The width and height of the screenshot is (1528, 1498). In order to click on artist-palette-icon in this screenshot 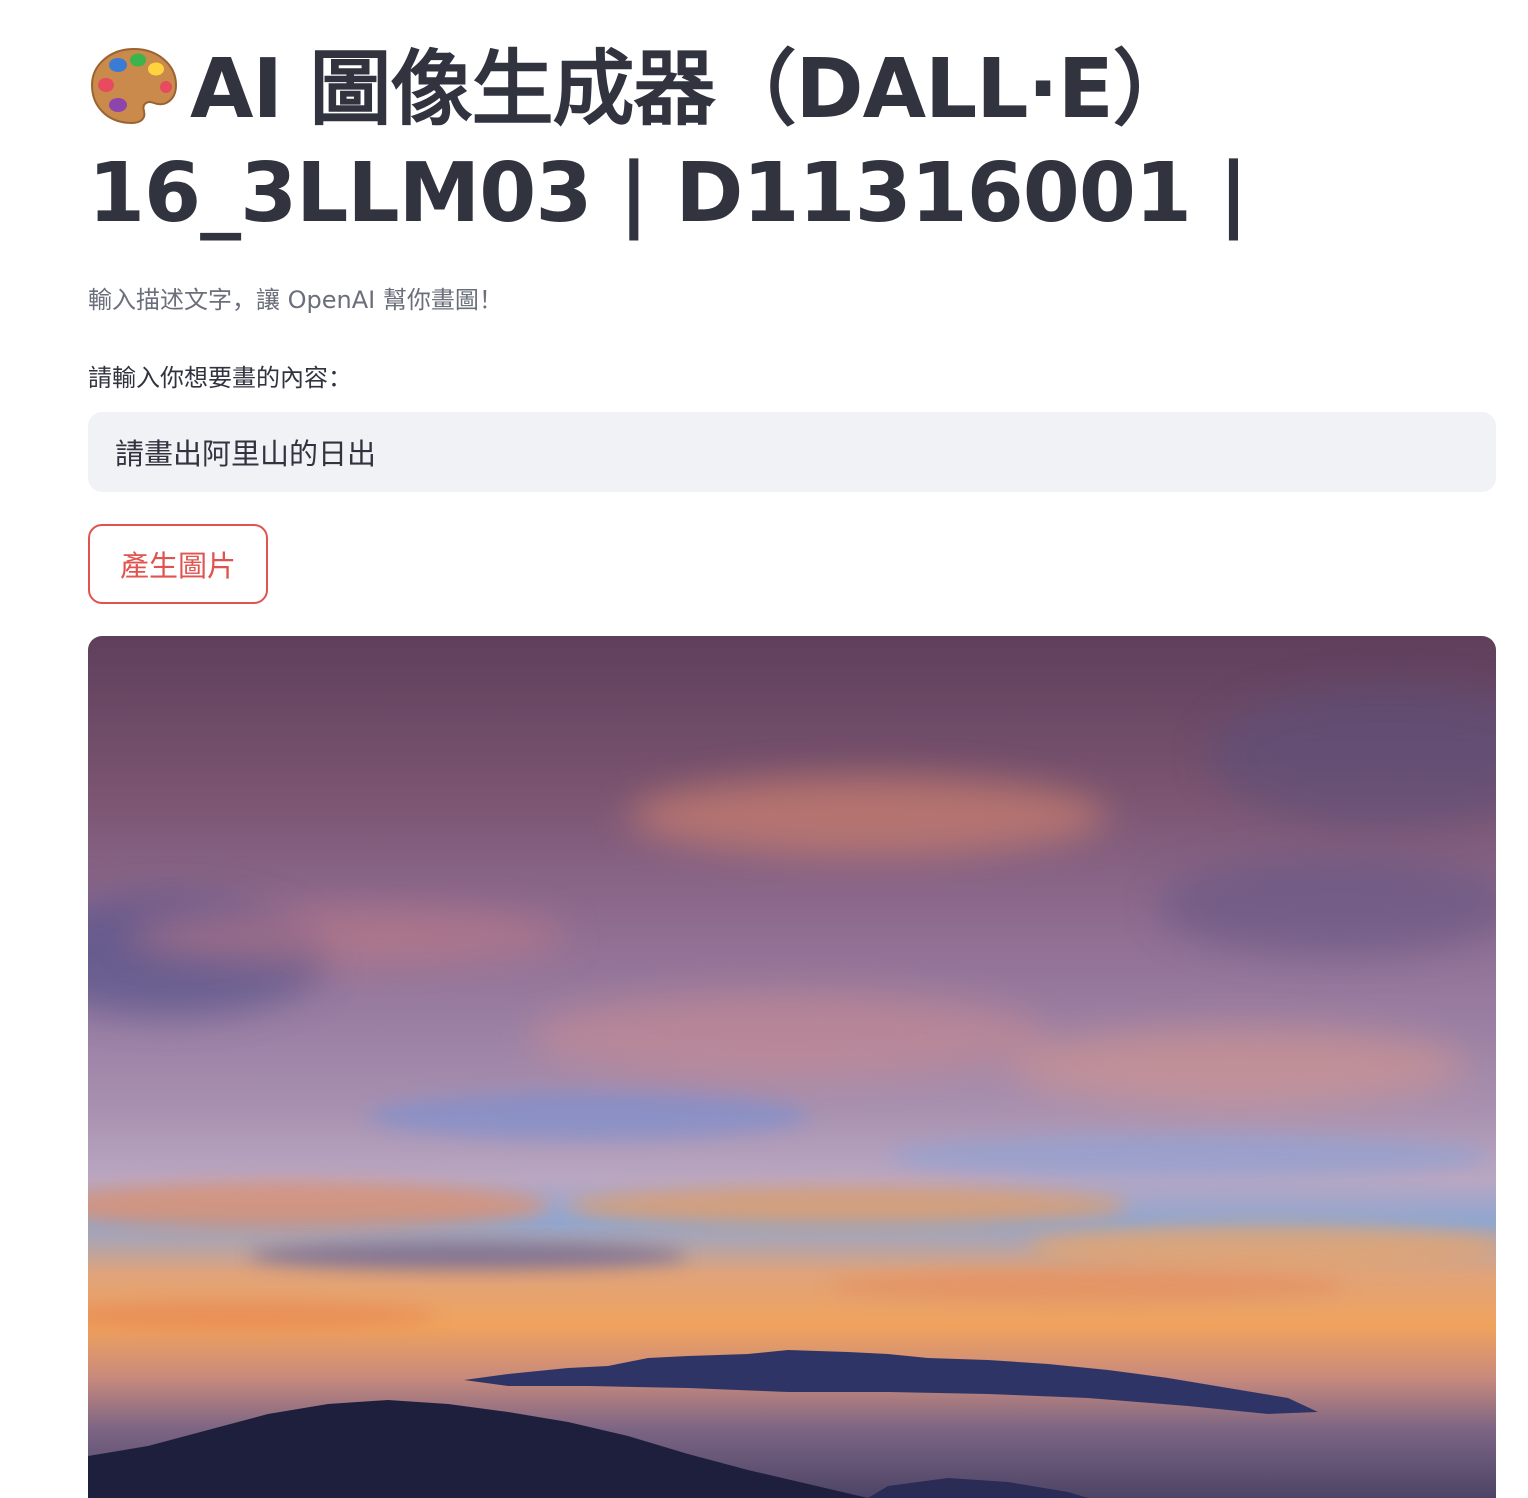, I will do `click(134, 85)`.